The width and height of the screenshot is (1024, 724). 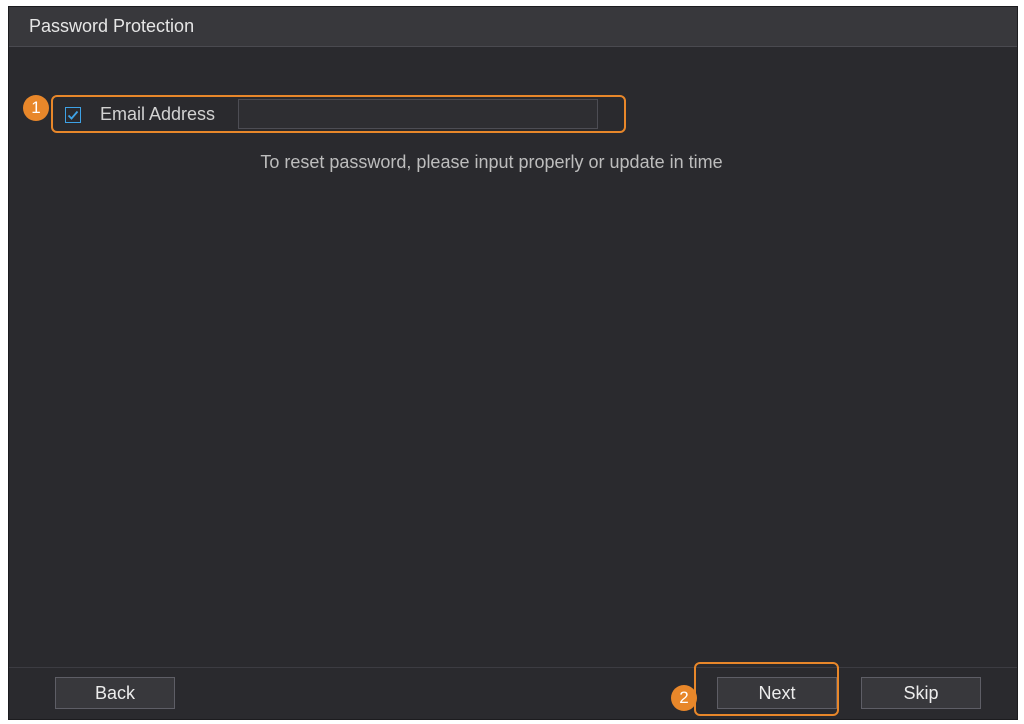 I want to click on email-field-row: Email Address, so click(x=338, y=114).